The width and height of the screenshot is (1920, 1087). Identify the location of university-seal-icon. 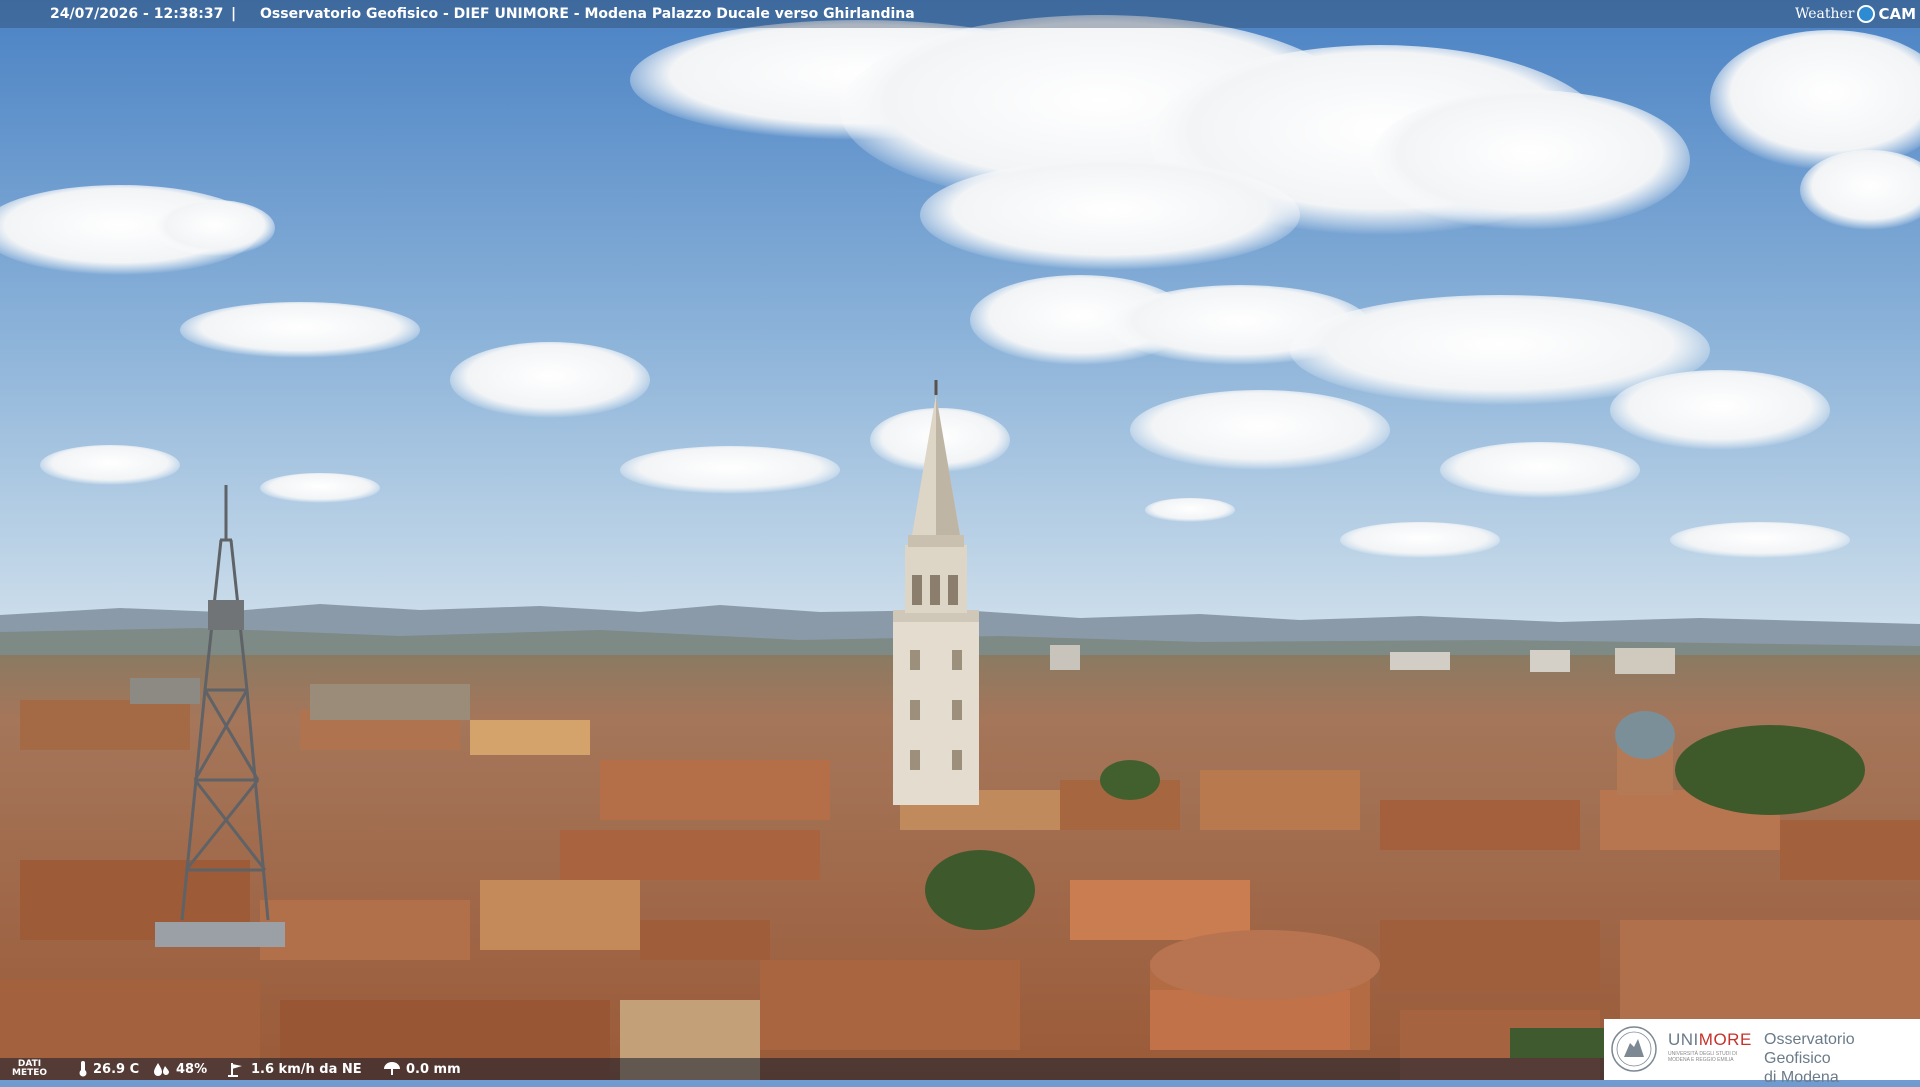
(1634, 1049).